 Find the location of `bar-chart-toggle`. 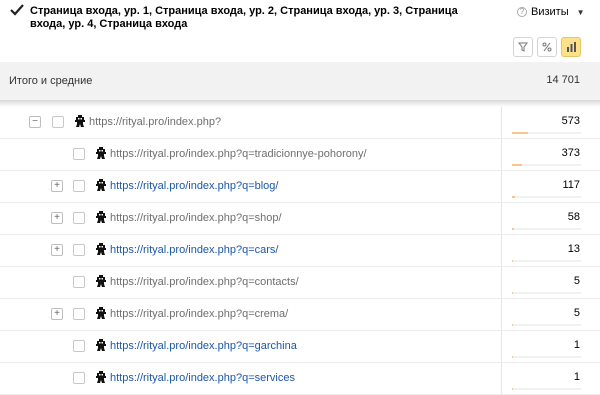

bar-chart-toggle is located at coordinates (571, 47).